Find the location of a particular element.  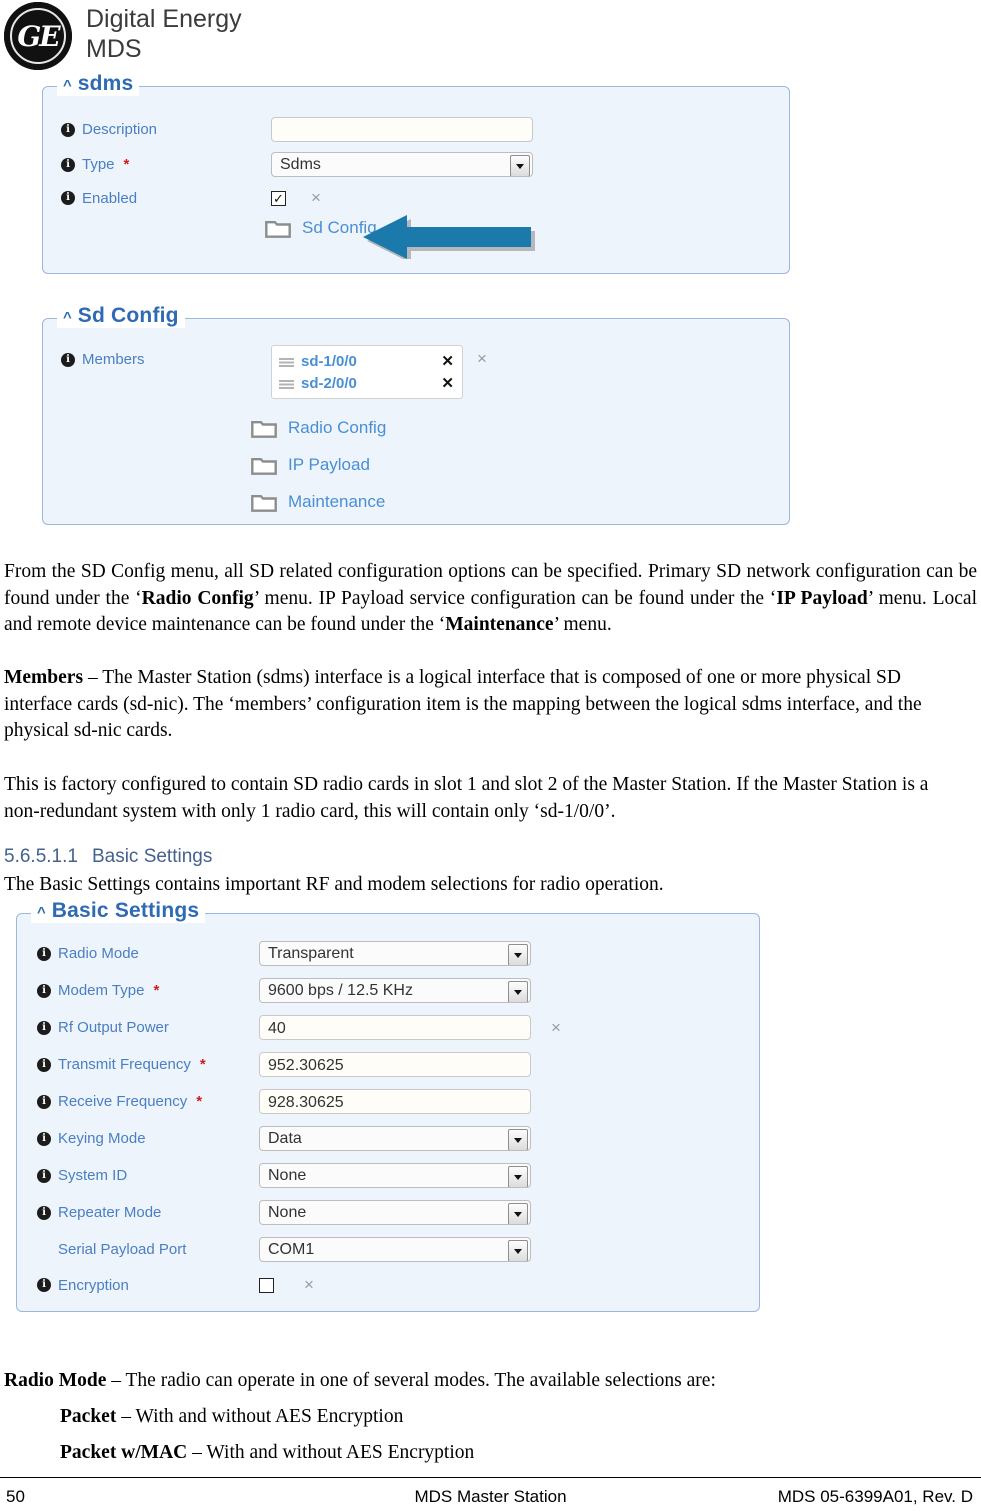

list-item: sd-2/0/0 ✕ is located at coordinates (367, 383).